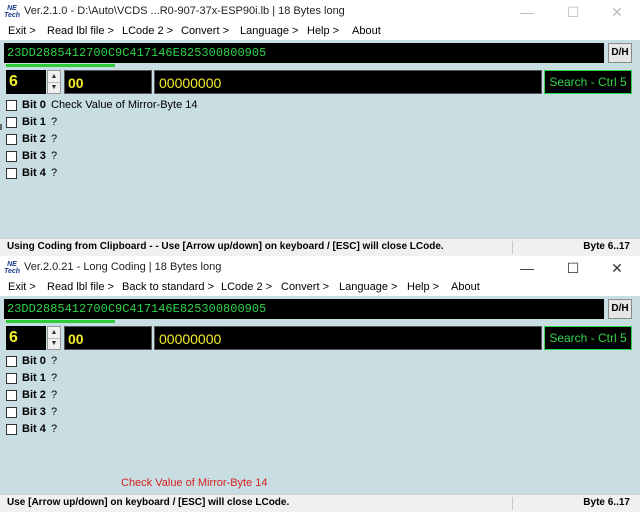  What do you see at coordinates (194, 483) in the screenshot?
I see `info-message: Check Value of Mirror-Byte 14` at bounding box center [194, 483].